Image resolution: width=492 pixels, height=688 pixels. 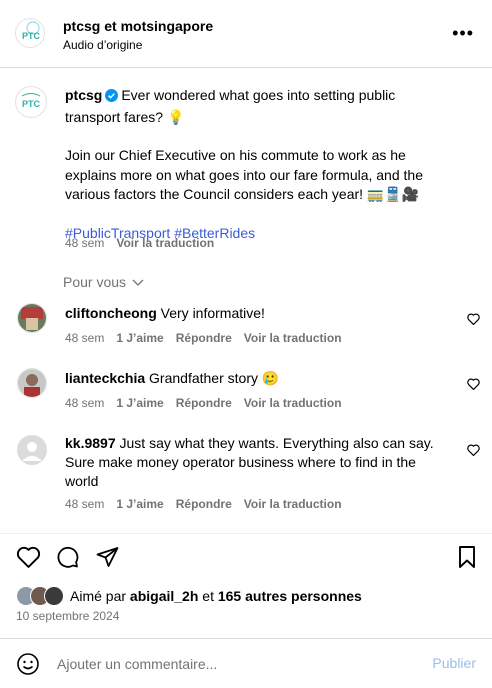 I want to click on liker-avatar, so click(x=54, y=596).